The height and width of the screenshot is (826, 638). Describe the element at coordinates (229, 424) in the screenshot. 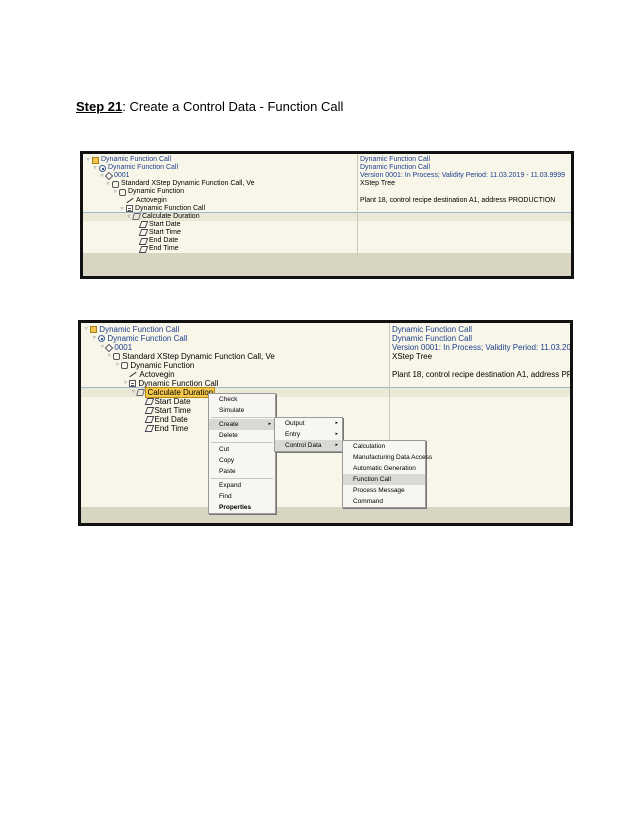

I see `menu-item-create-label: Create` at that location.